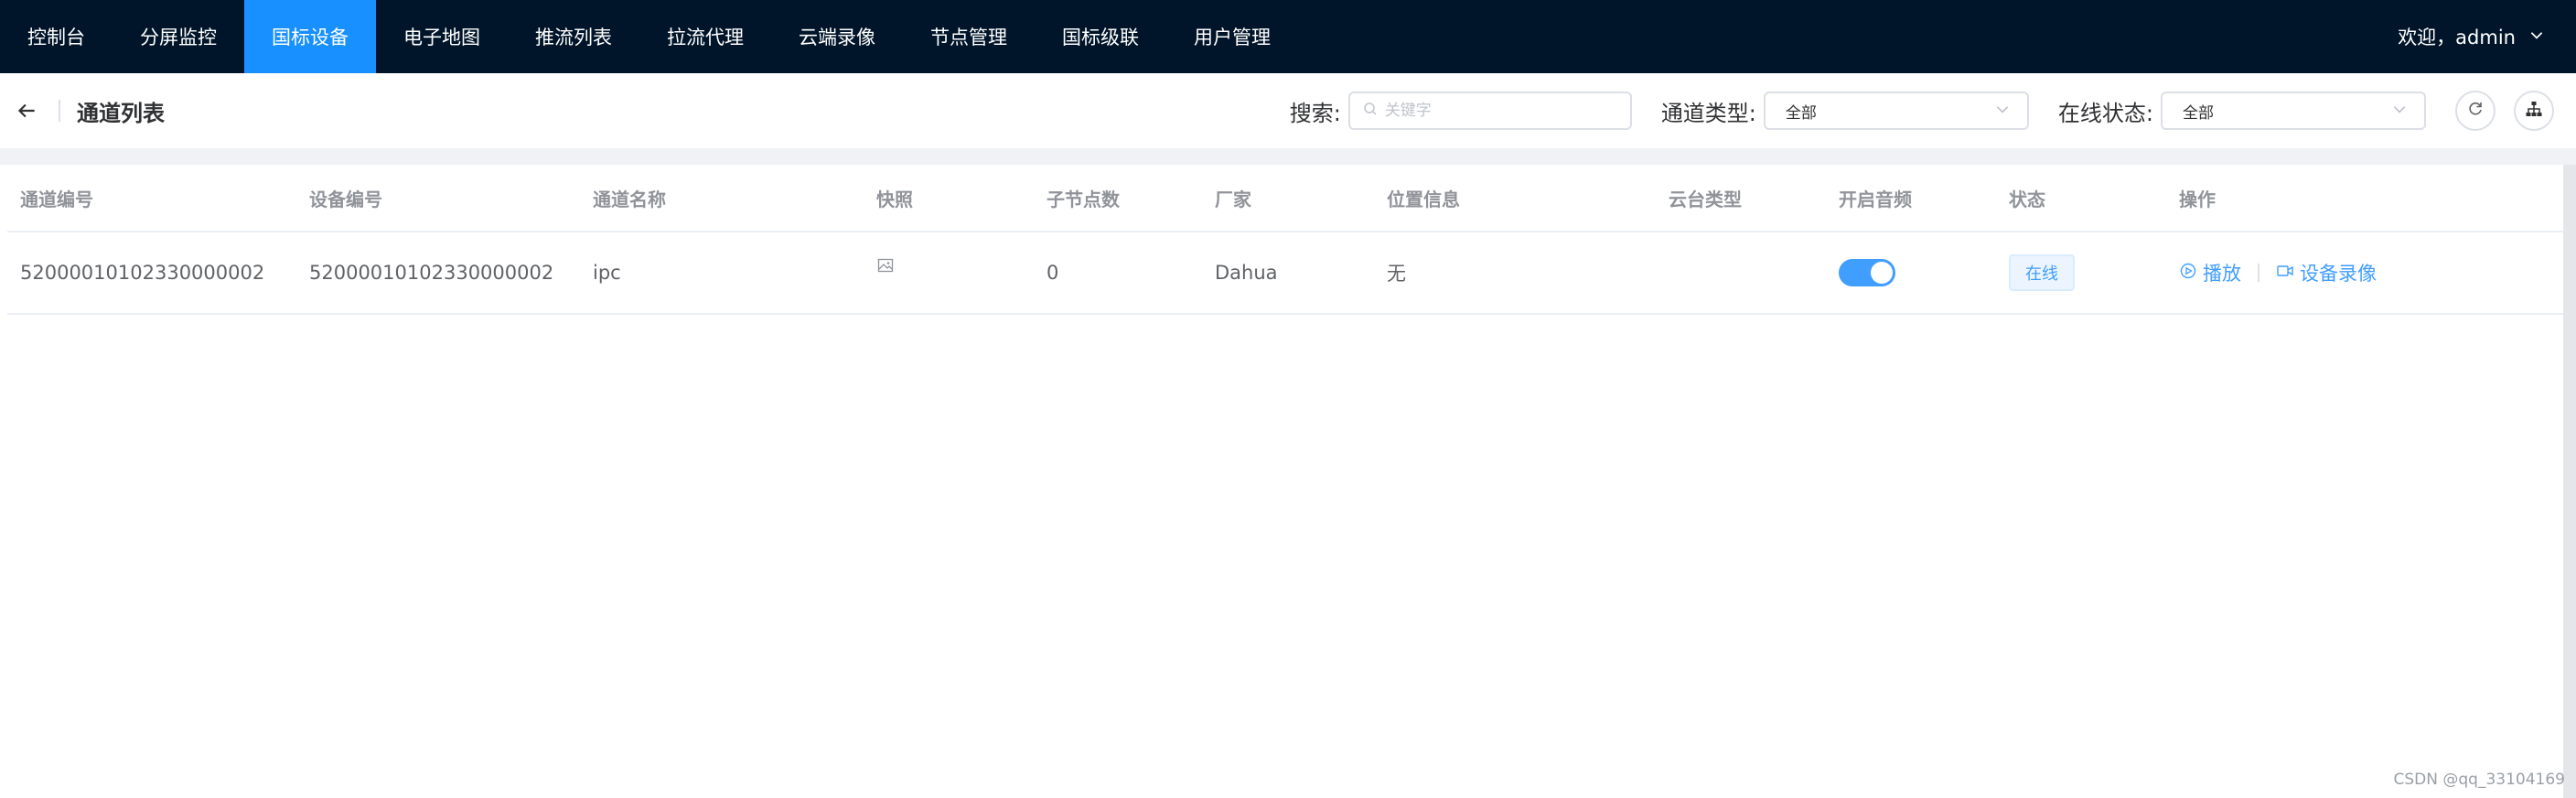  What do you see at coordinates (2199, 113) in the screenshot?
I see `online-status-value: 全部` at bounding box center [2199, 113].